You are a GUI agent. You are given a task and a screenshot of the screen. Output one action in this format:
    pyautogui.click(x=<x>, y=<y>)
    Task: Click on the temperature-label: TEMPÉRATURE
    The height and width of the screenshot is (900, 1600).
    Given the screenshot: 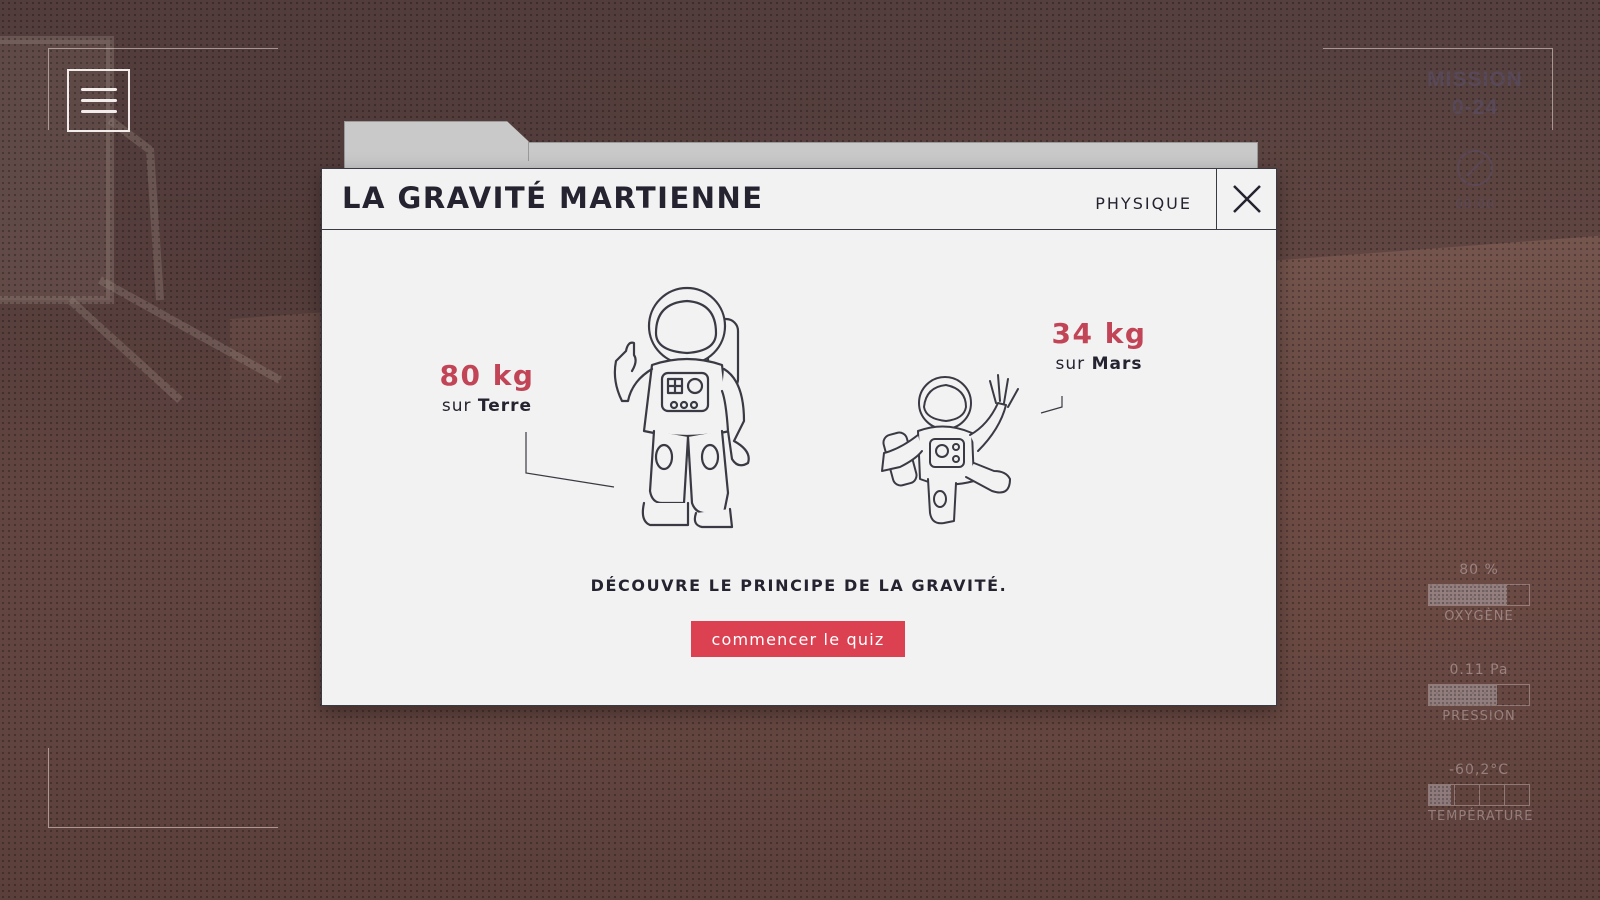 What is the action you would take?
    pyautogui.click(x=1481, y=816)
    